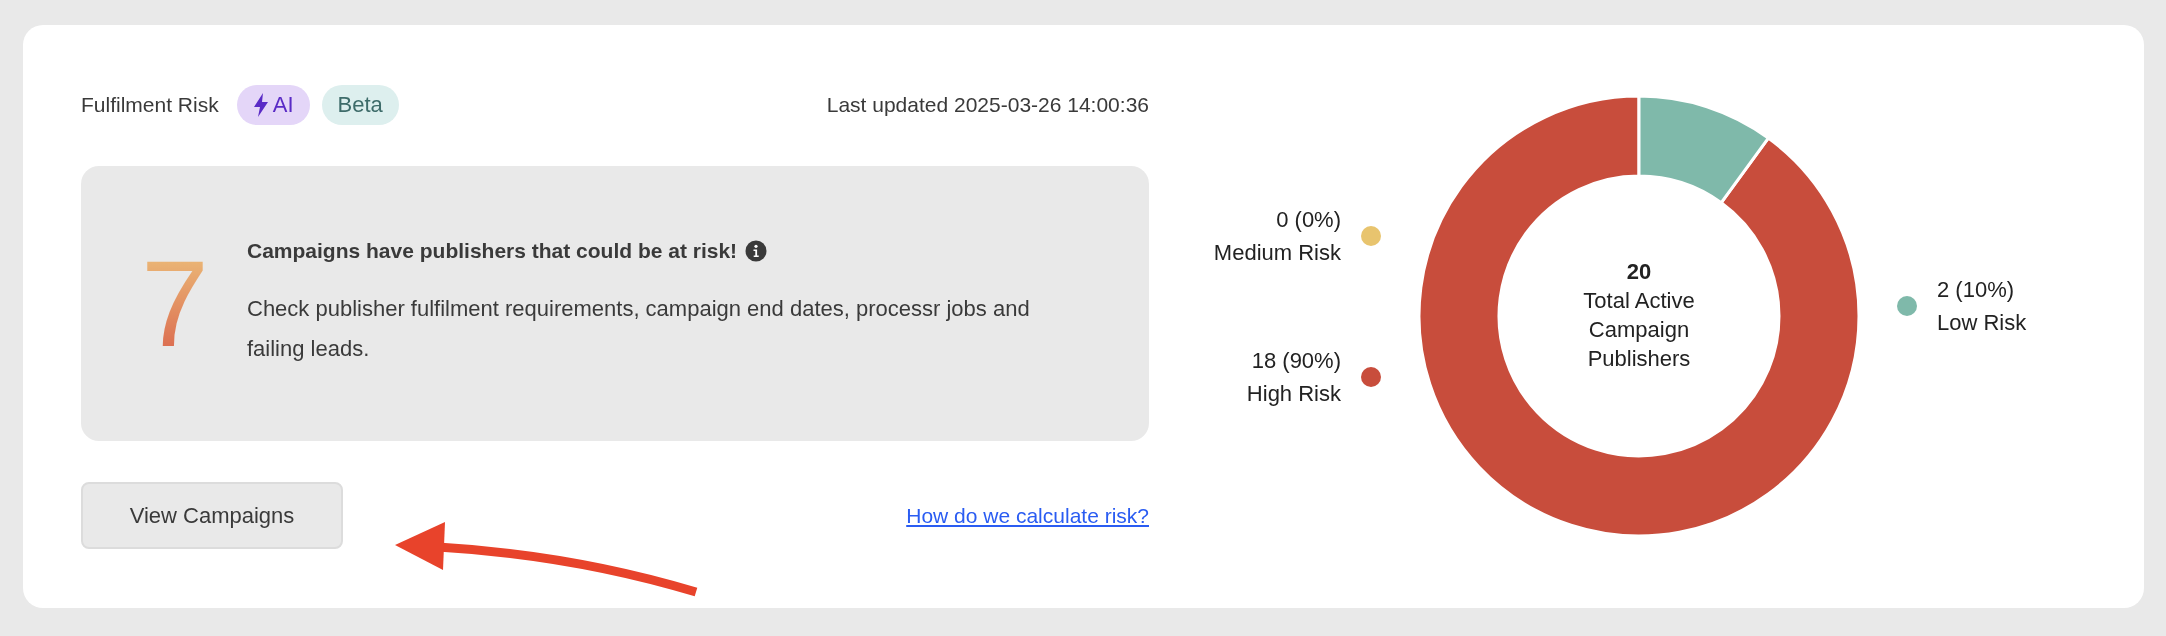  What do you see at coordinates (1027, 515) in the screenshot?
I see `calculate-risk-link: How do we calculate risk?` at bounding box center [1027, 515].